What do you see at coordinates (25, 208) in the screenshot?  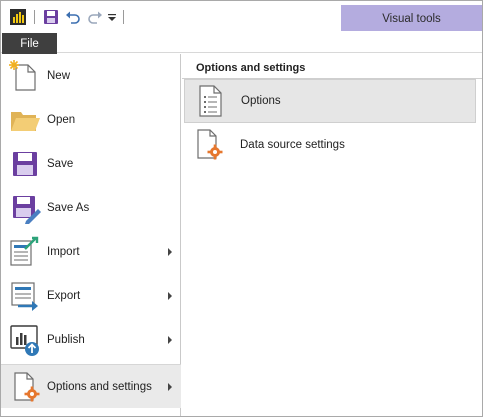 I see `save-as-icon` at bounding box center [25, 208].